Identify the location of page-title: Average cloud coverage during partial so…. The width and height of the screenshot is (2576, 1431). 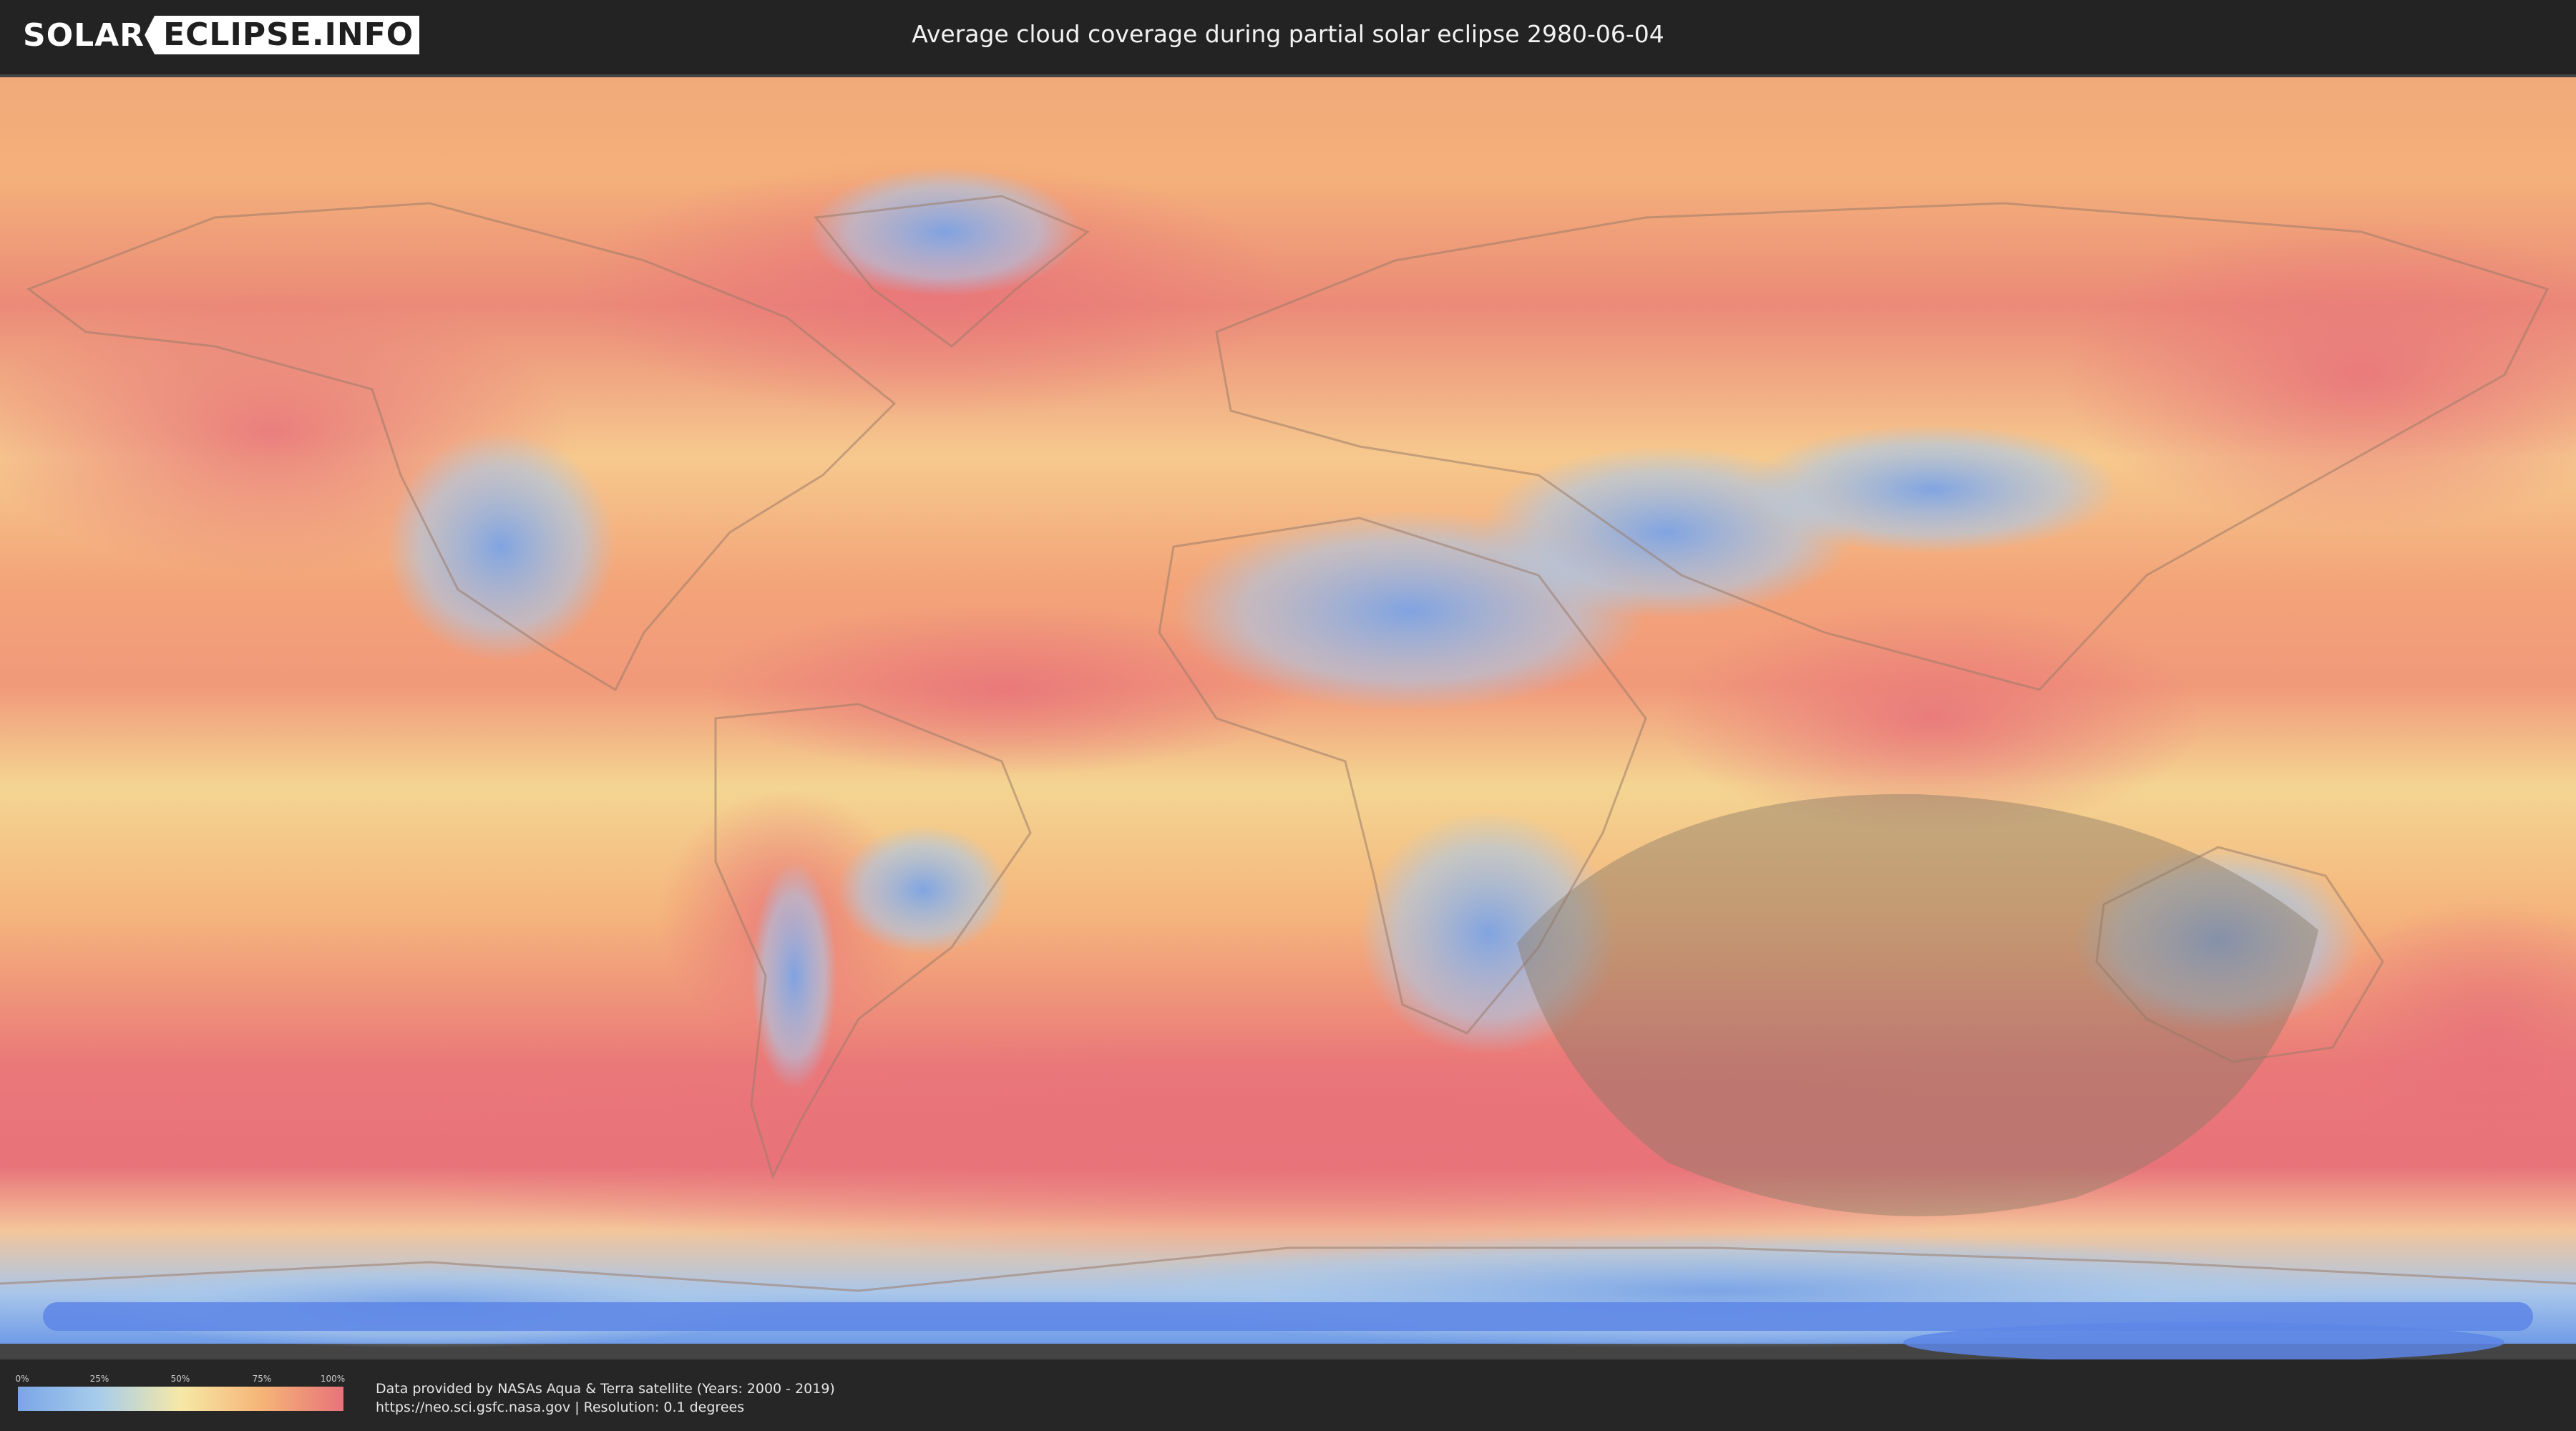
(1288, 34).